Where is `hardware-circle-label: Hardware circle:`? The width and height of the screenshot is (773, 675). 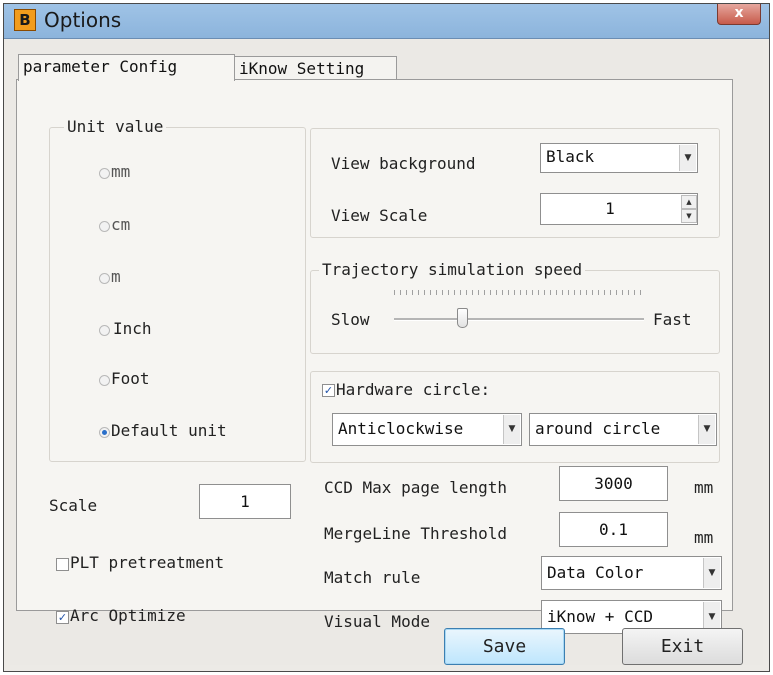
hardware-circle-label: Hardware circle: is located at coordinates (413, 389).